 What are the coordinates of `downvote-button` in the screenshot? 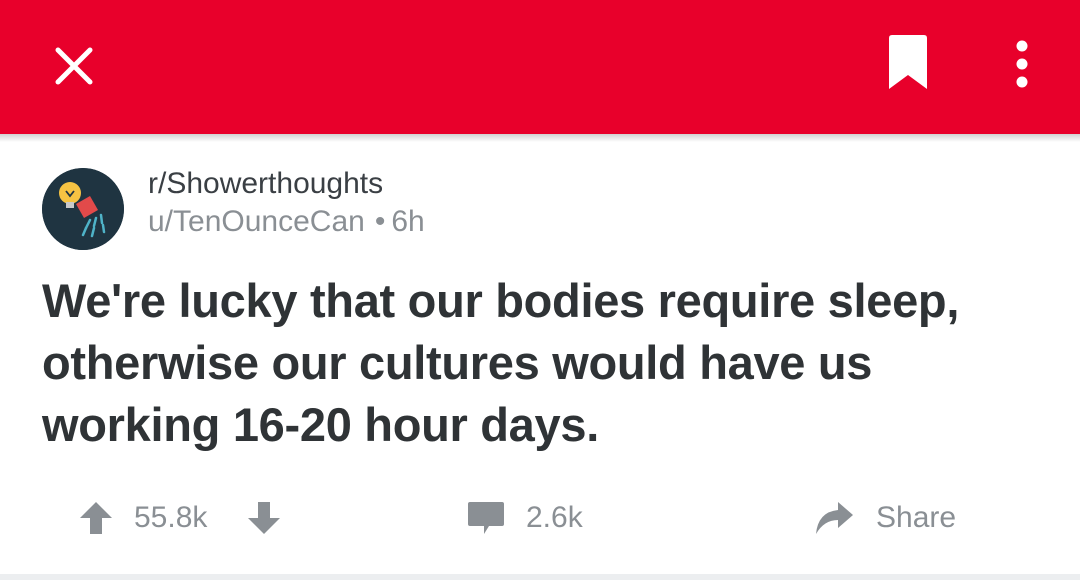 It's located at (264, 518).